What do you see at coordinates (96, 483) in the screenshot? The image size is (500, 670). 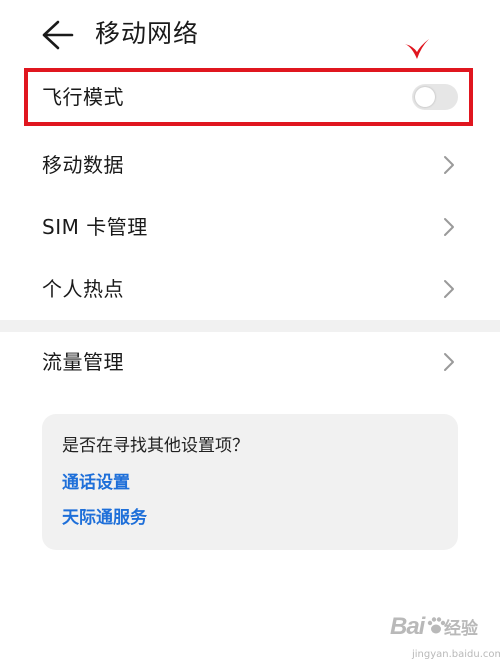 I see `call-settings-link: 通话设置` at bounding box center [96, 483].